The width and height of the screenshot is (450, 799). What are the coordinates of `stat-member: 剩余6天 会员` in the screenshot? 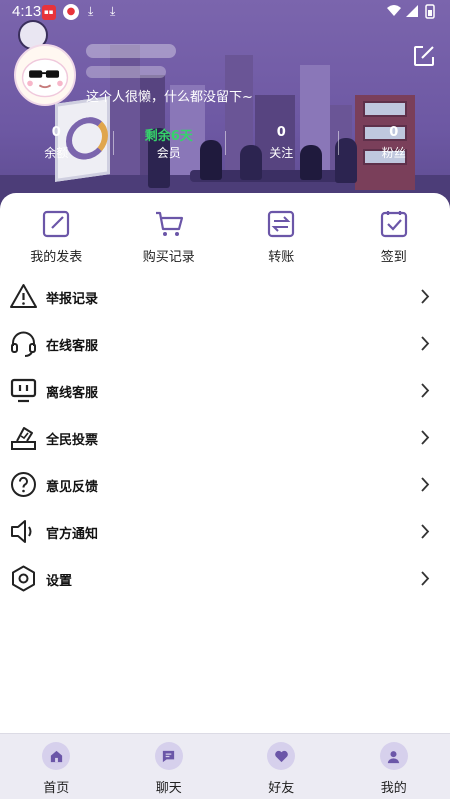 It's located at (169, 143).